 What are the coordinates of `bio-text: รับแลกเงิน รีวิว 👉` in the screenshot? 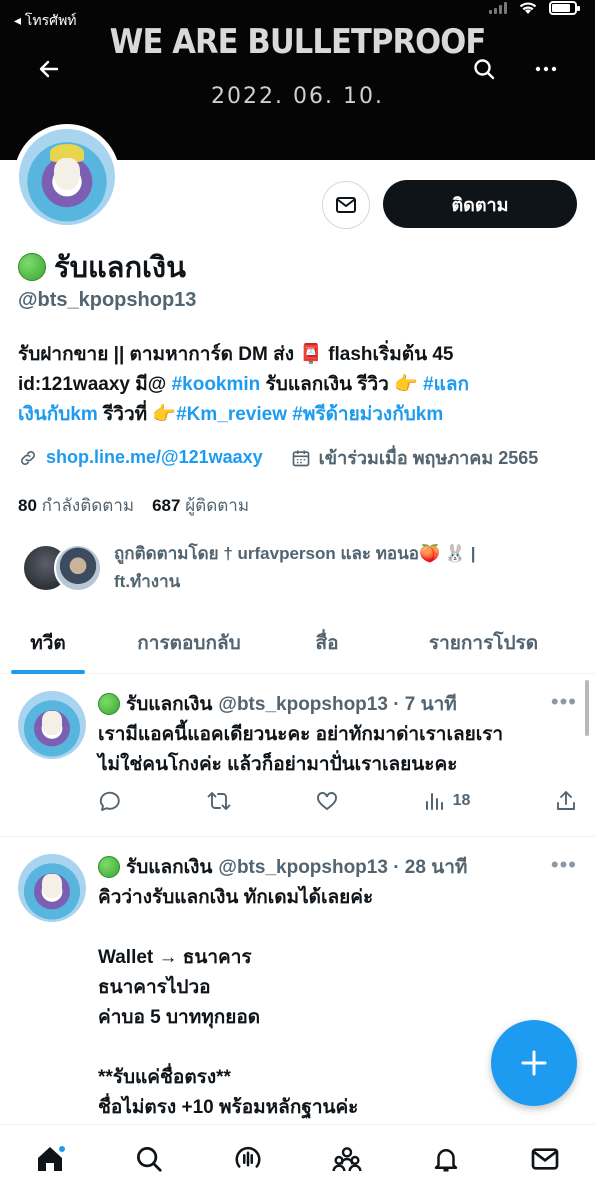 It's located at (342, 384).